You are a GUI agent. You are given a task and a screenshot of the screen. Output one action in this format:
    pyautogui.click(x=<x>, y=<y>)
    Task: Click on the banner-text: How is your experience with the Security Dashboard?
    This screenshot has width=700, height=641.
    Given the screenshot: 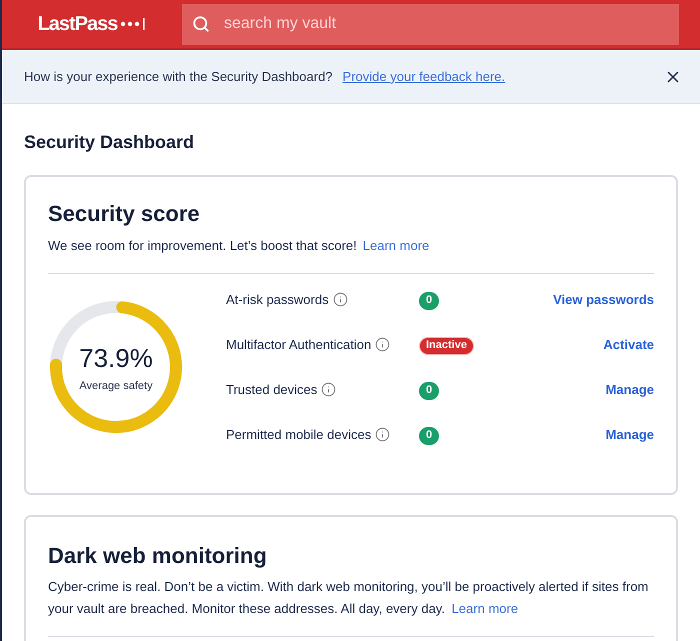 What is the action you would take?
    pyautogui.click(x=178, y=77)
    